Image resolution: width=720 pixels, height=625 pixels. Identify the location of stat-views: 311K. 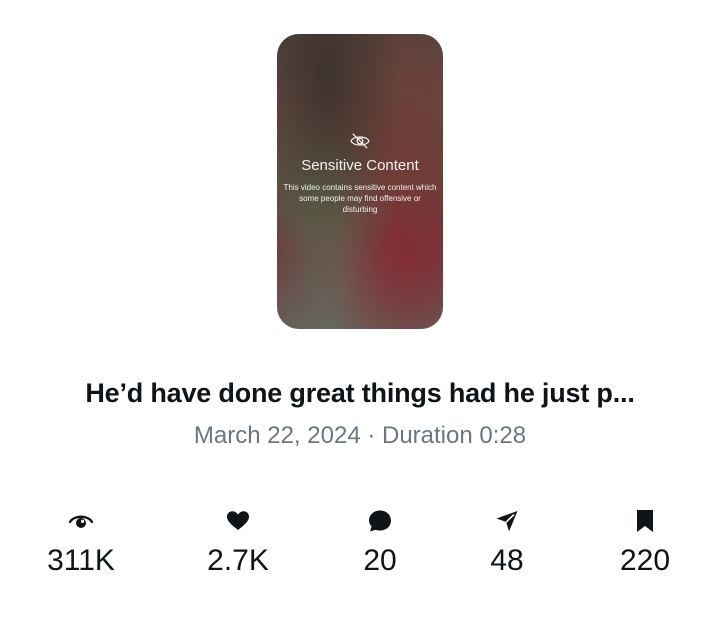
(81, 543).